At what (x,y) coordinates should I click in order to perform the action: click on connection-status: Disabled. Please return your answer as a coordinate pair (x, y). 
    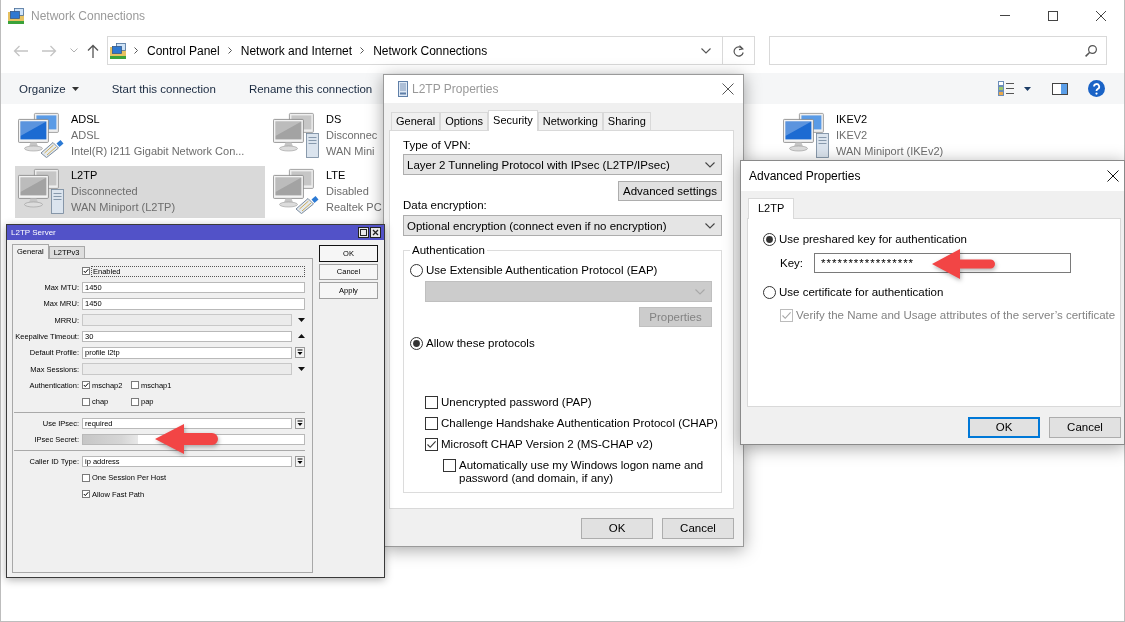
    Looking at the image, I should click on (348, 191).